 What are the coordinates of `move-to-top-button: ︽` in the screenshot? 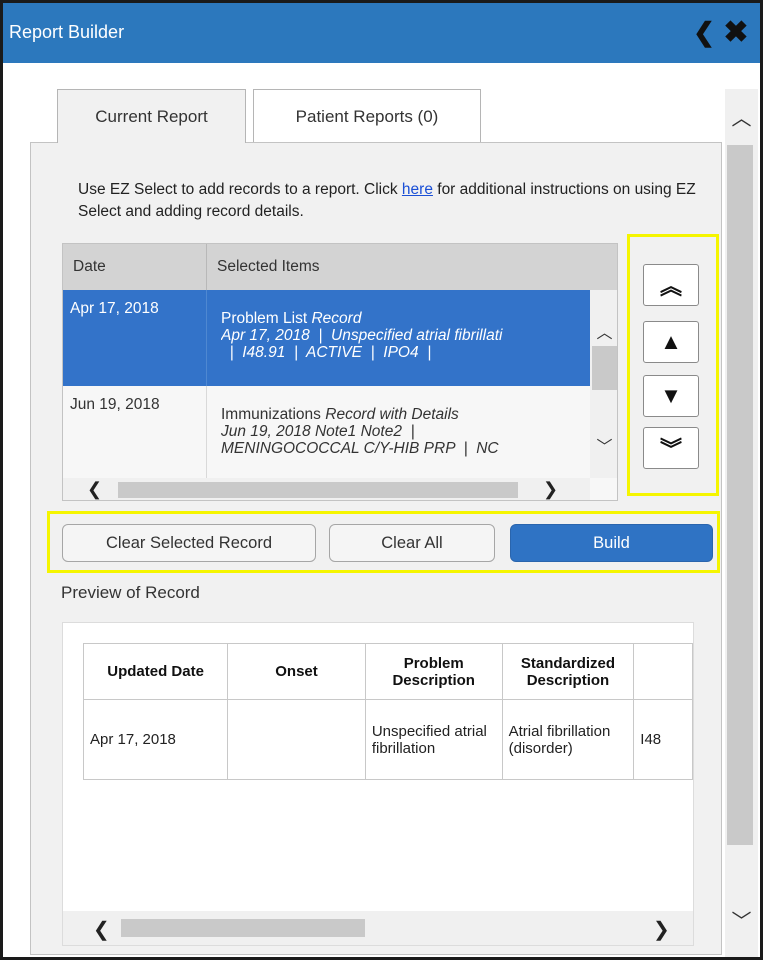 It's located at (671, 285).